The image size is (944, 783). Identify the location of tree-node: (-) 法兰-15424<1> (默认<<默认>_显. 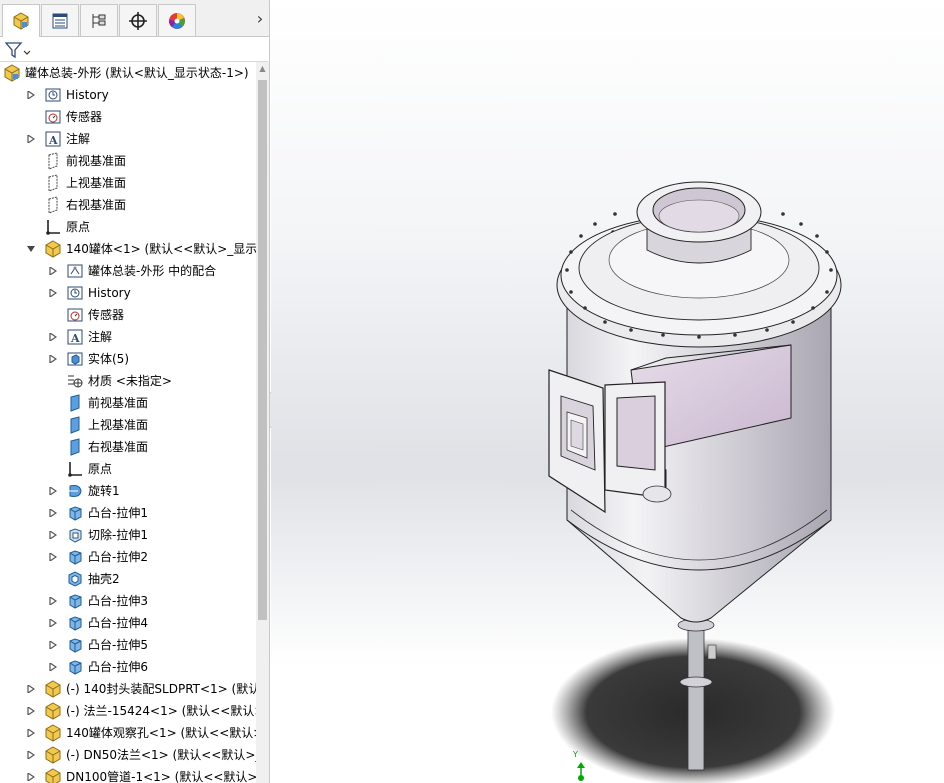
(128, 711).